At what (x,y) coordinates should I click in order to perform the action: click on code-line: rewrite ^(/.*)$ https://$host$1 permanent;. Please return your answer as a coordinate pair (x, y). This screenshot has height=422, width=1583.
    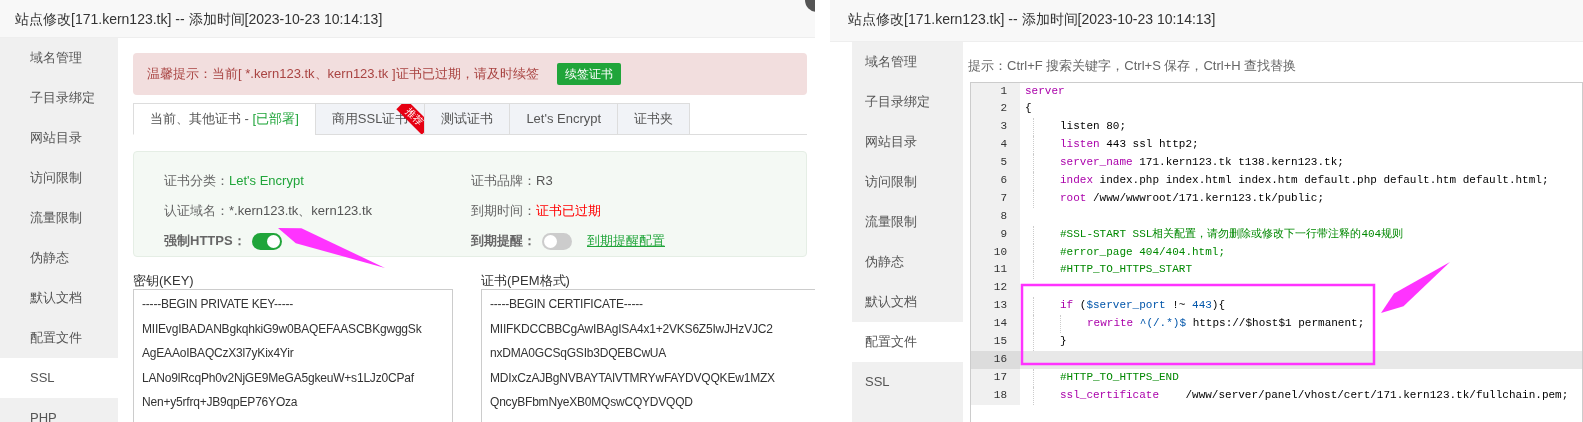
    Looking at the image, I should click on (1192, 324).